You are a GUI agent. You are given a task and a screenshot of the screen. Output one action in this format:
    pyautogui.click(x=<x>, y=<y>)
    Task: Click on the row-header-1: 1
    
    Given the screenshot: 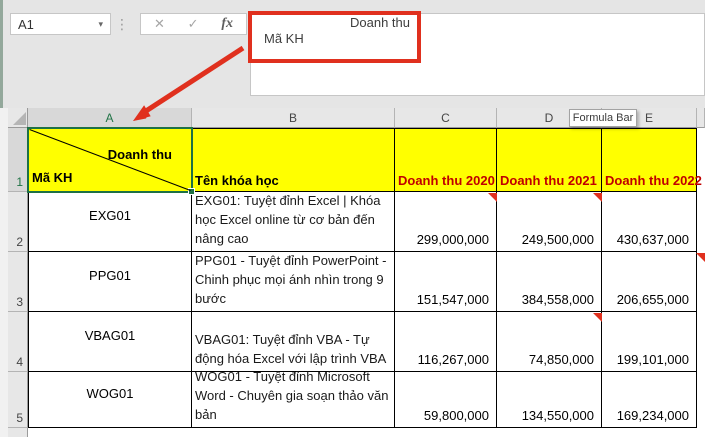 What is the action you would take?
    pyautogui.click(x=18, y=160)
    